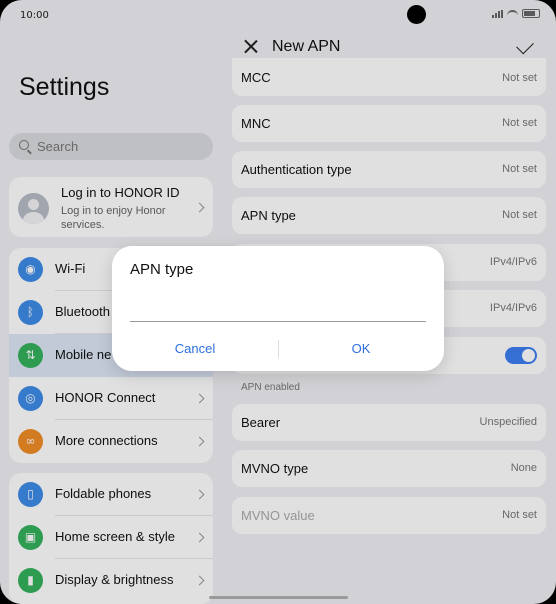 The image size is (556, 604). I want to click on apn-type-dialog: APN type Cancel OK, so click(278, 308).